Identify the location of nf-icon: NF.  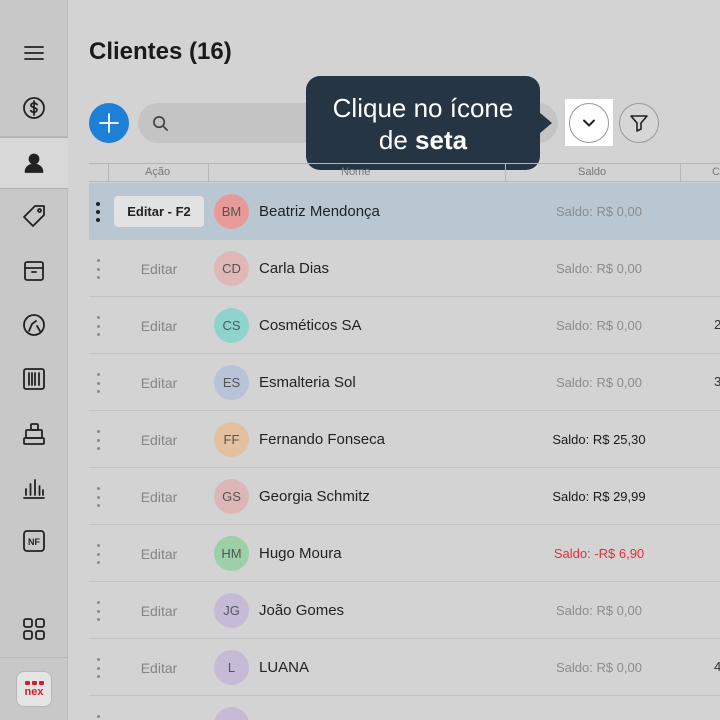
(34, 541).